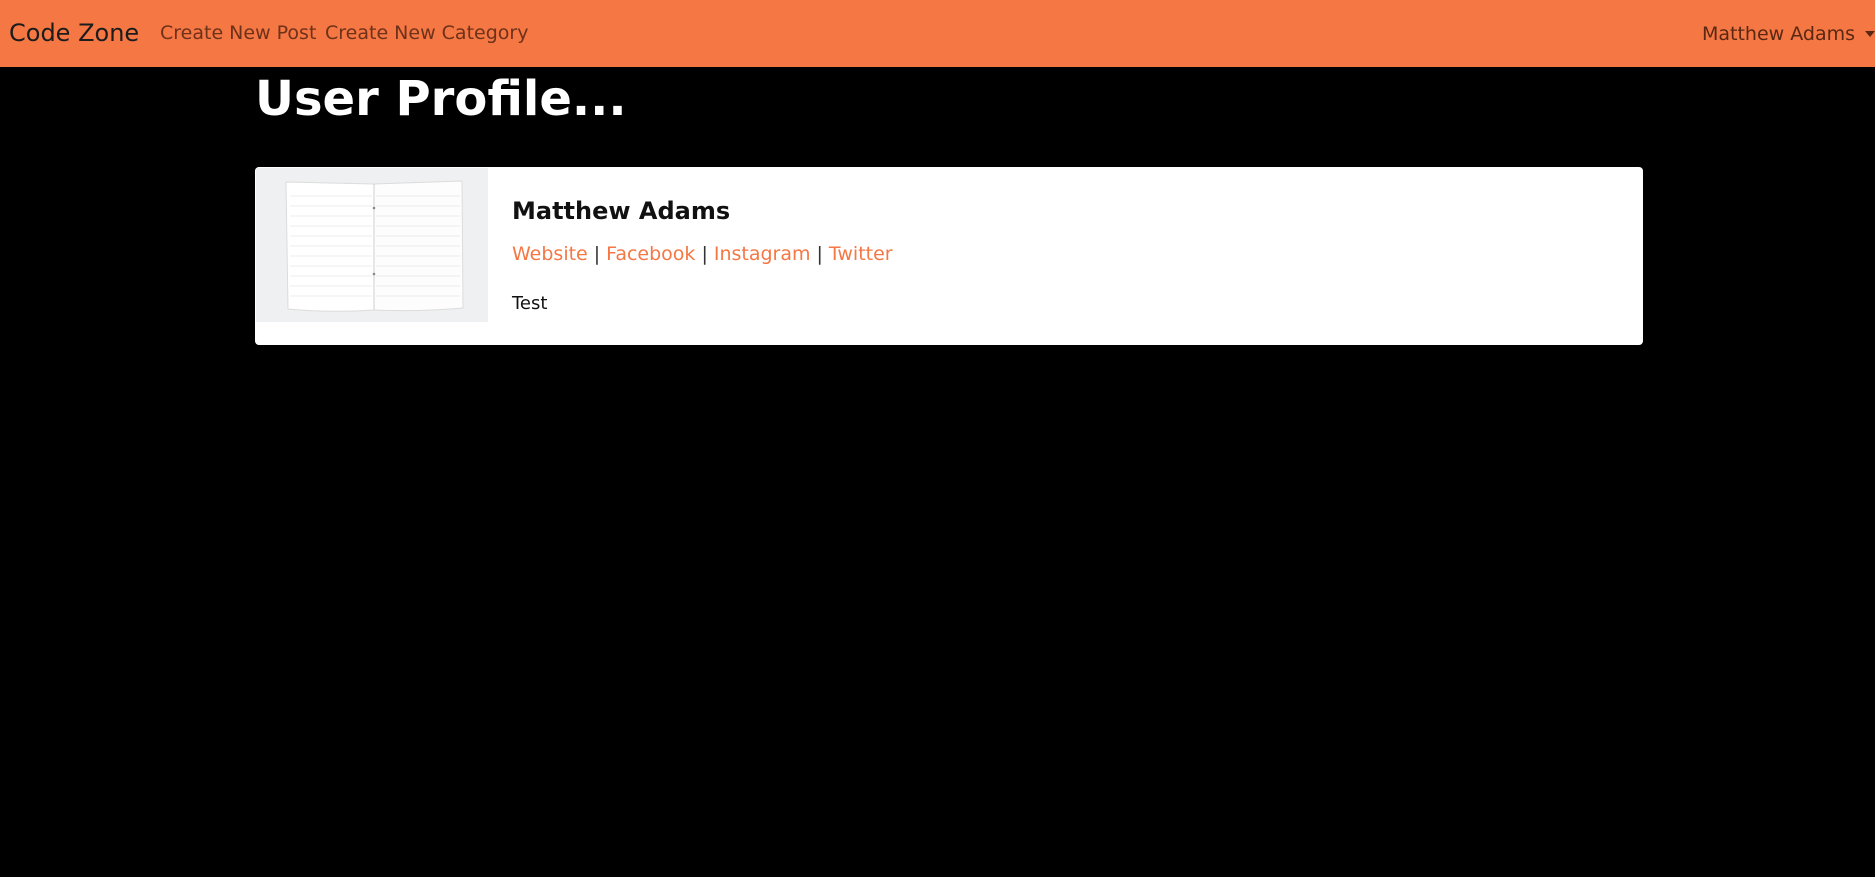  Describe the element at coordinates (762, 254) in the screenshot. I see `instagram-link: Instagram` at that location.